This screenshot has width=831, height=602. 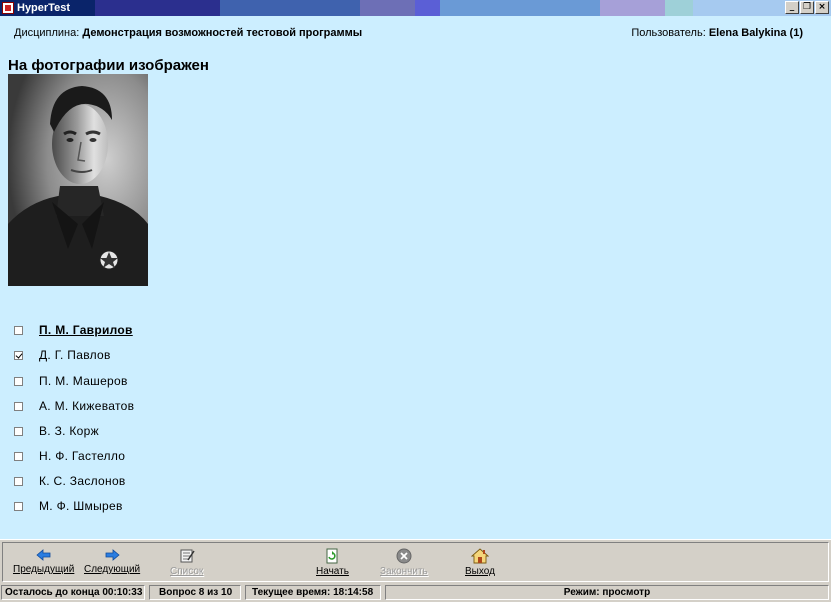 What do you see at coordinates (82, 481) in the screenshot?
I see `answer-label: К. С. Заслонов` at bounding box center [82, 481].